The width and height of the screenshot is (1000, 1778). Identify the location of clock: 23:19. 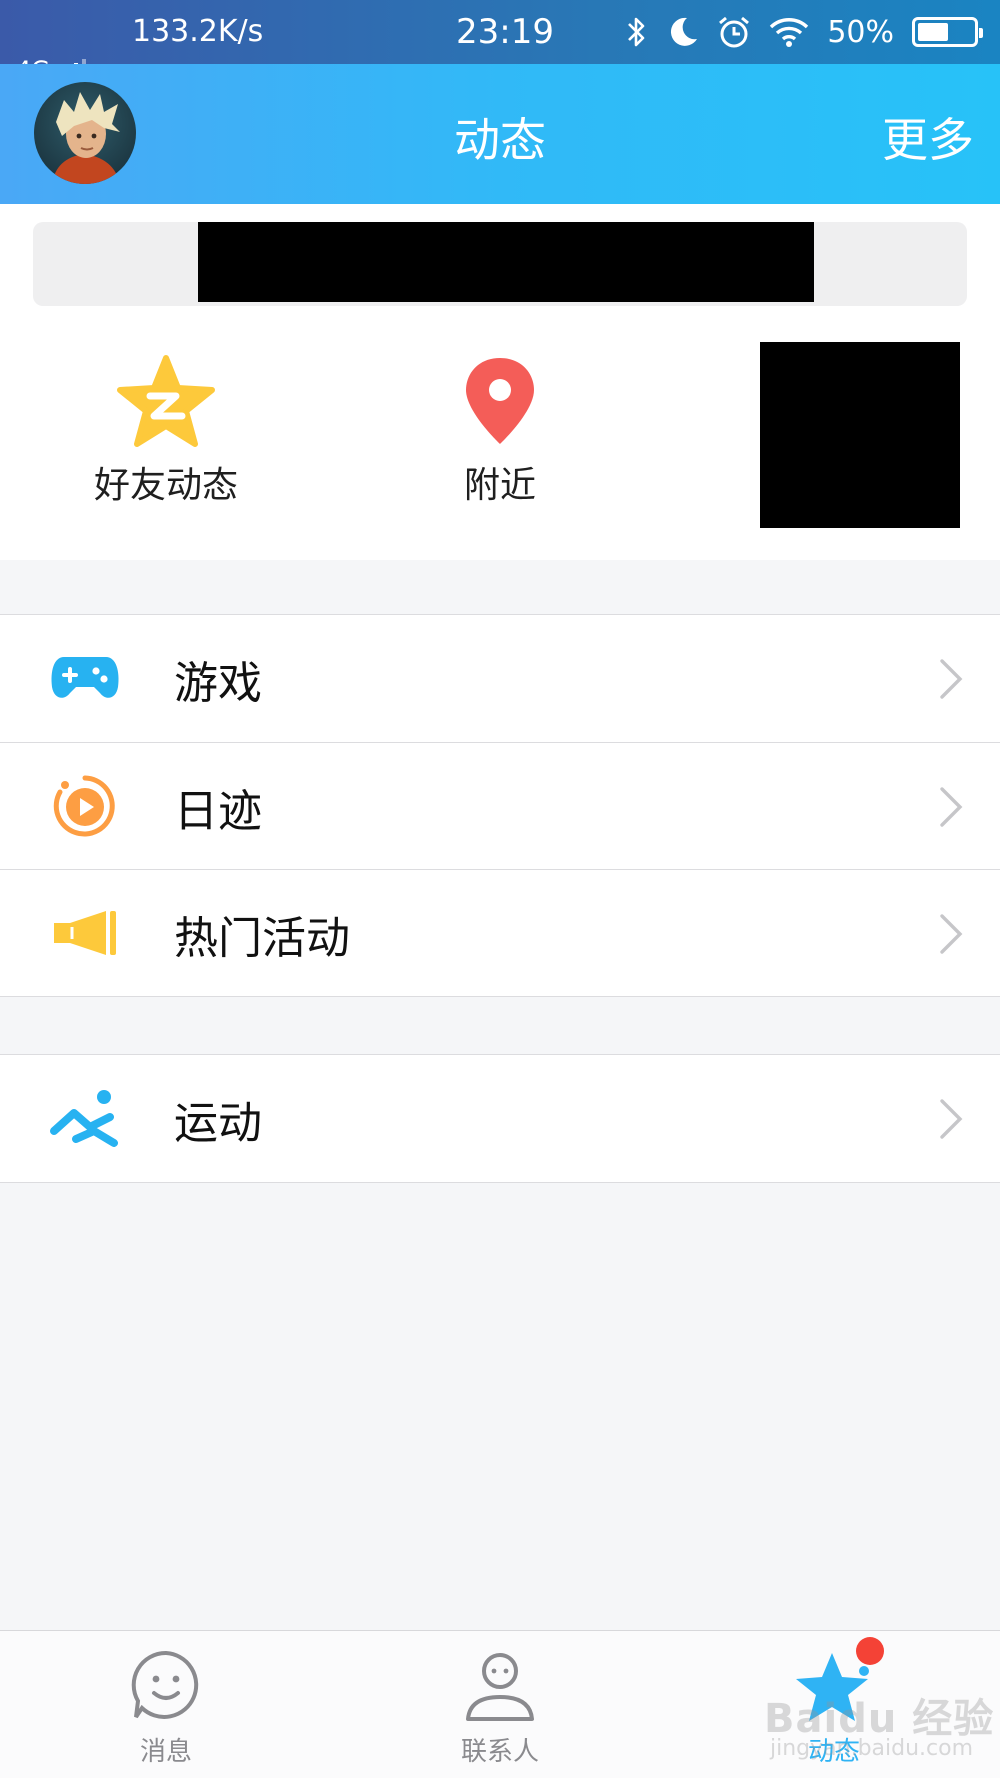
(505, 32).